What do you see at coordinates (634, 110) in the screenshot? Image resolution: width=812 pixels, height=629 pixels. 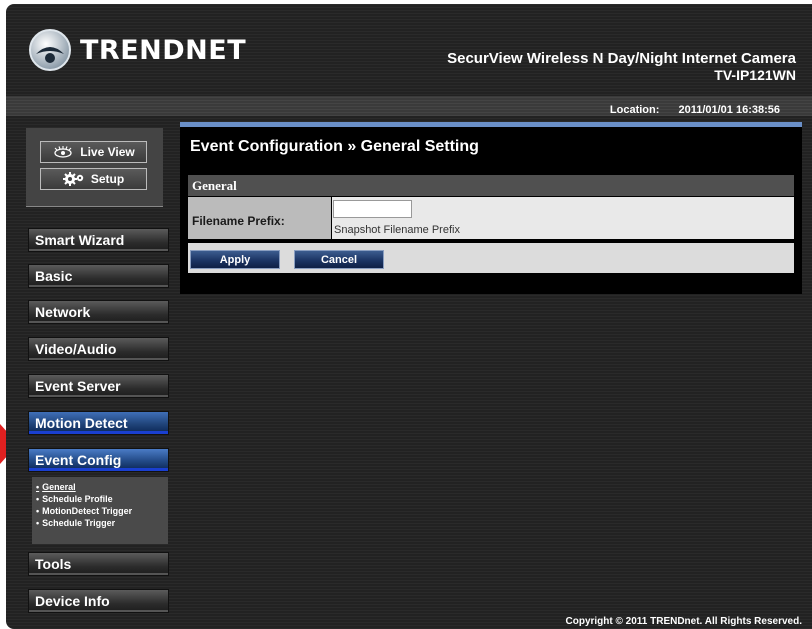 I see `location-label: Location:` at bounding box center [634, 110].